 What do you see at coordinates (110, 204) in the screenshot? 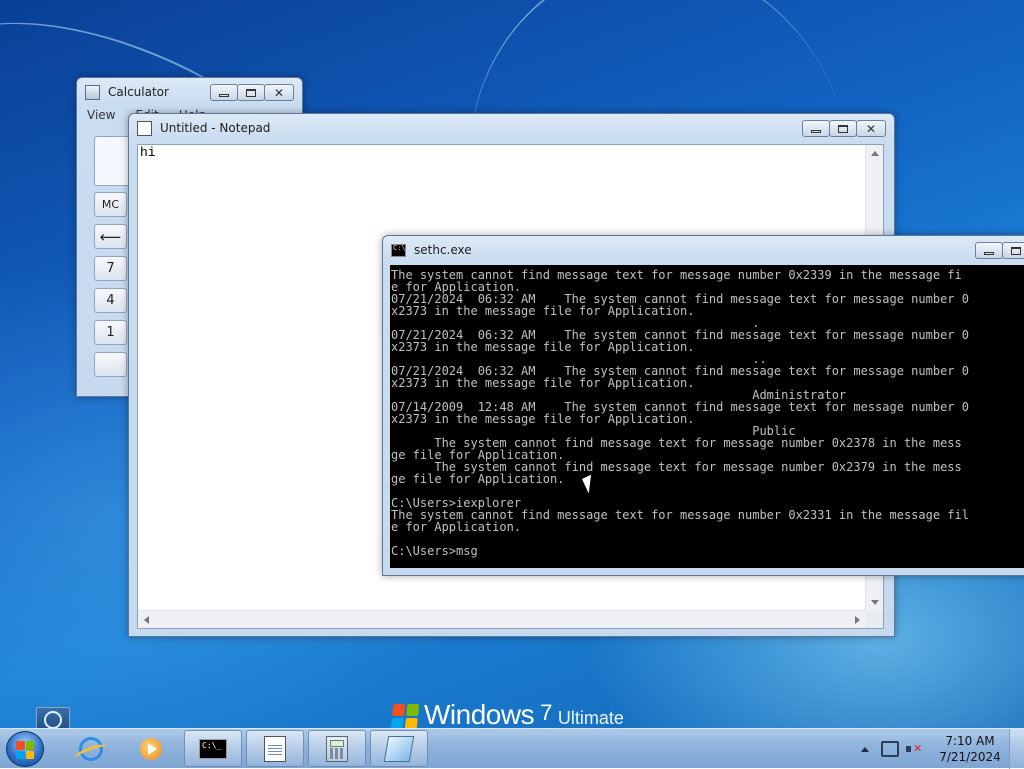
I see `calc-mc-button: MC` at bounding box center [110, 204].